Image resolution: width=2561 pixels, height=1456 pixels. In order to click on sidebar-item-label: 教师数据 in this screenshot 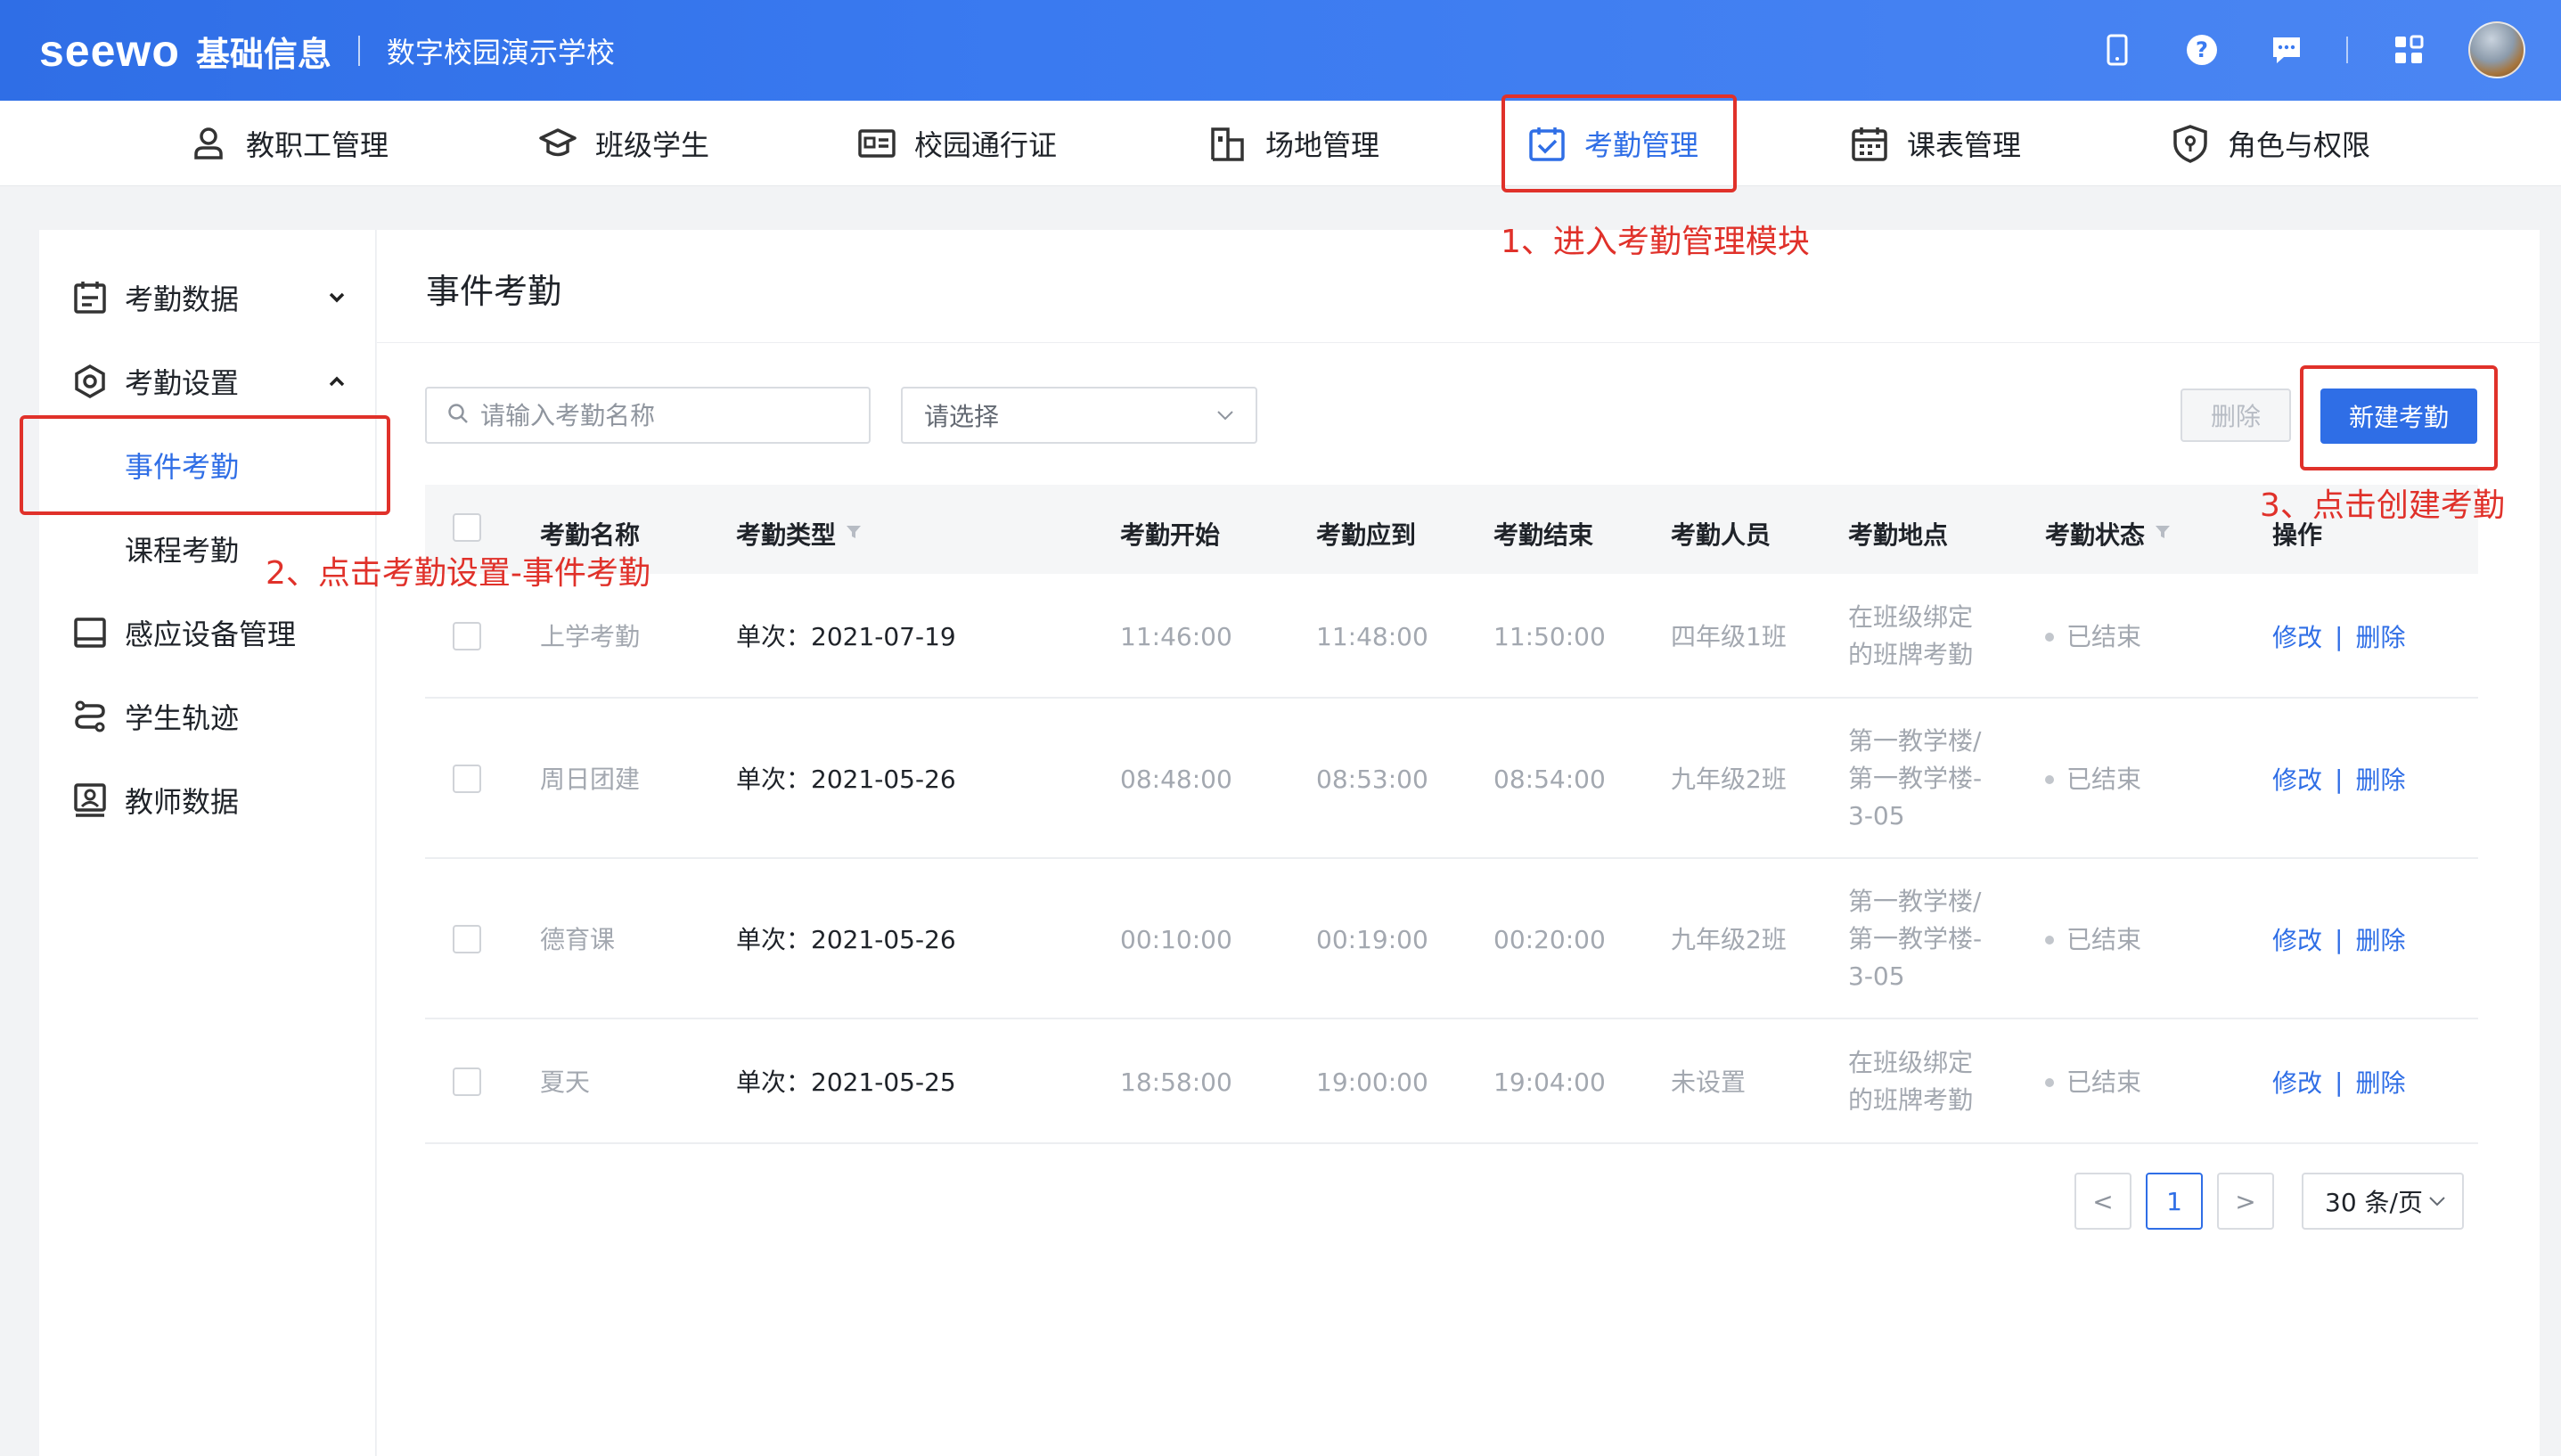, I will do `click(182, 802)`.